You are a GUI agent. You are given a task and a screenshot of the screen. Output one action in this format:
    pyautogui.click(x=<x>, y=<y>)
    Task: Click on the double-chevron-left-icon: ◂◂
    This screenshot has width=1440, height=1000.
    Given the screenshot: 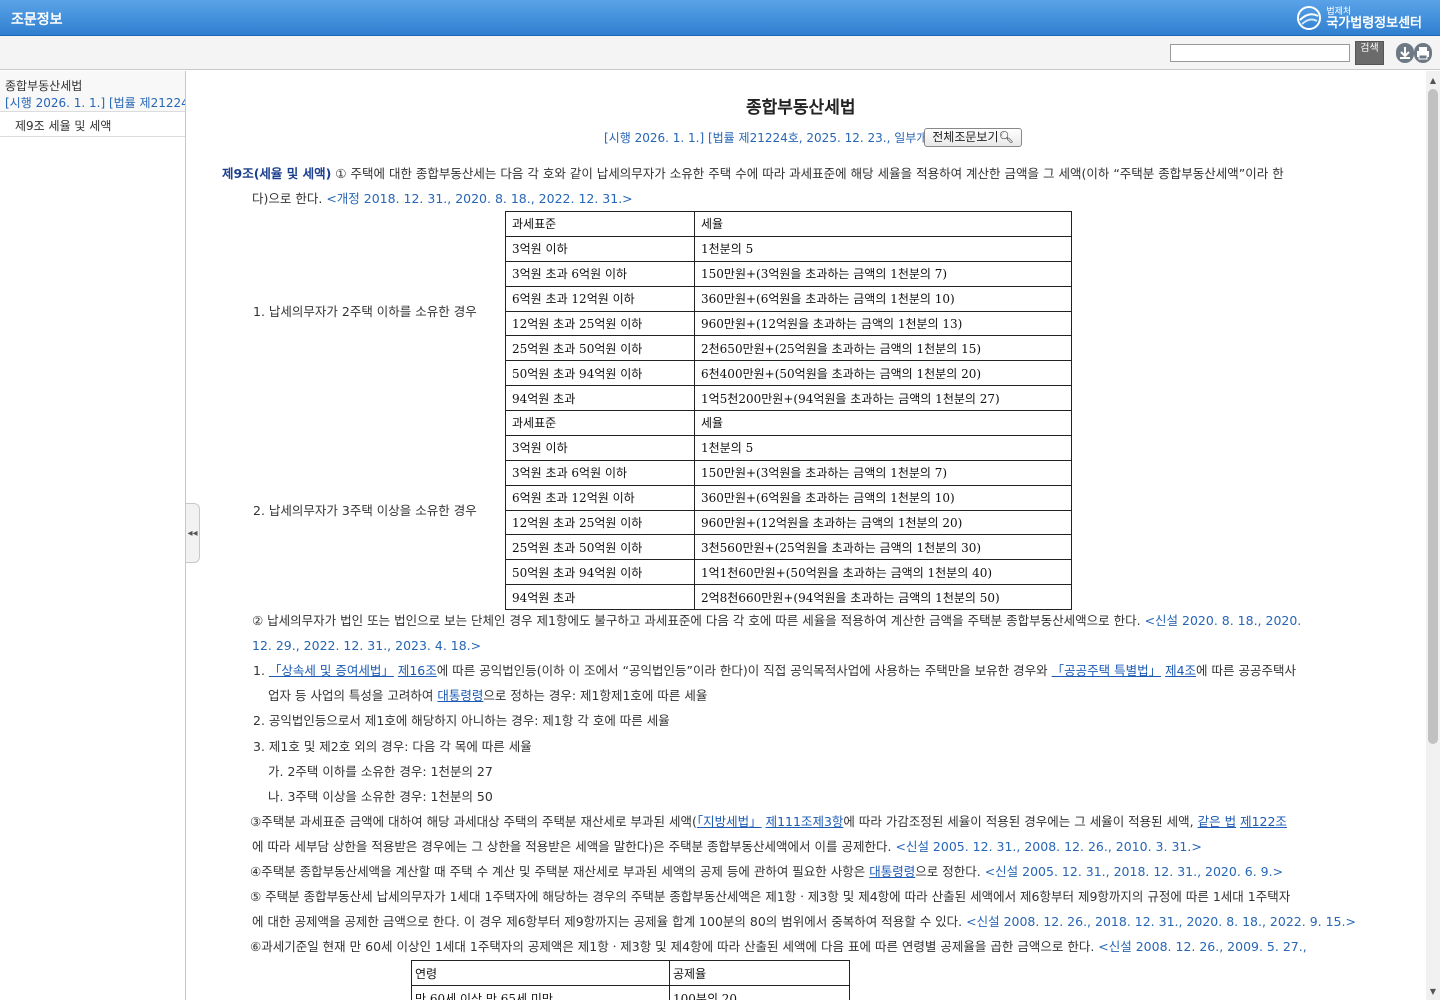 What is the action you would take?
    pyautogui.click(x=192, y=533)
    